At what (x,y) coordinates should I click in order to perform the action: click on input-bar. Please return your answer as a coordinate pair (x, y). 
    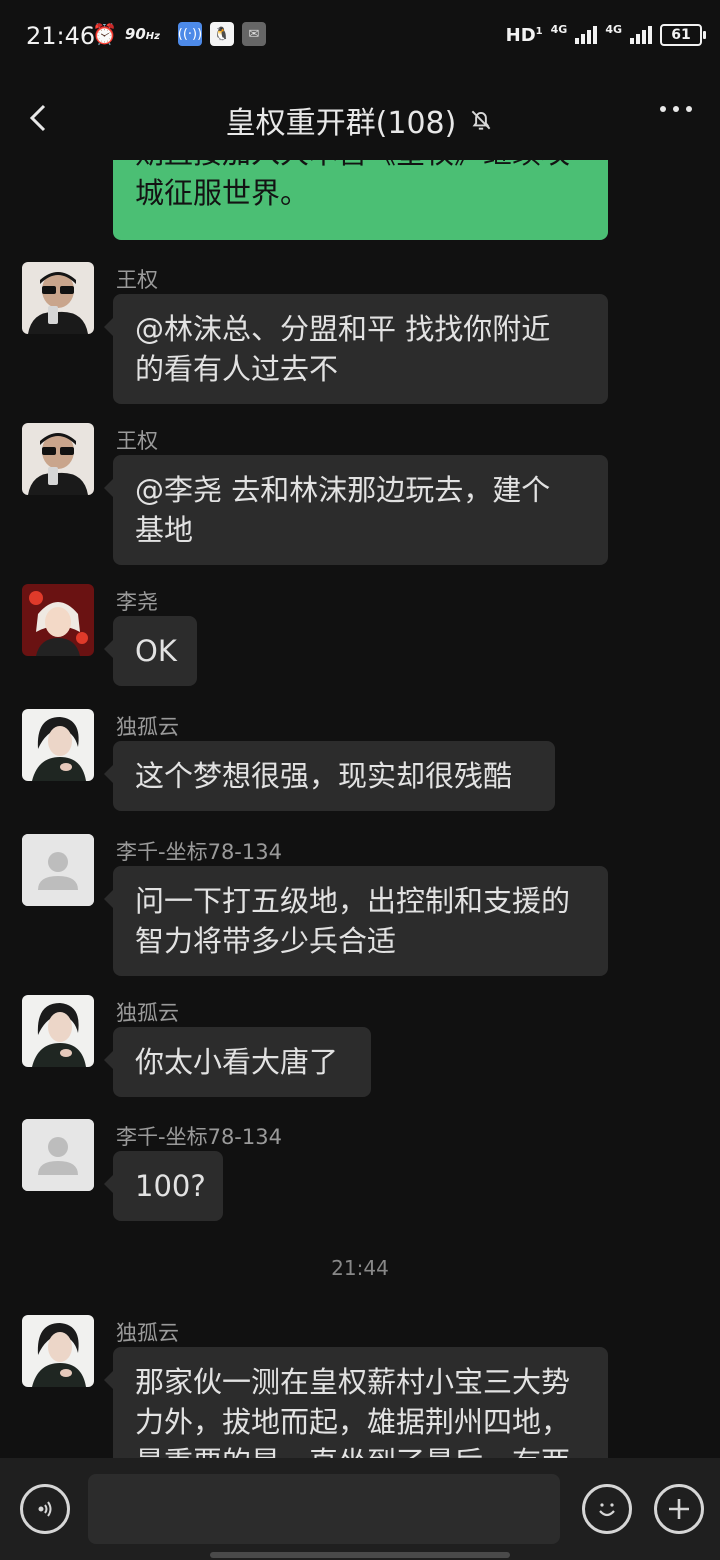
    Looking at the image, I should click on (360, 1509).